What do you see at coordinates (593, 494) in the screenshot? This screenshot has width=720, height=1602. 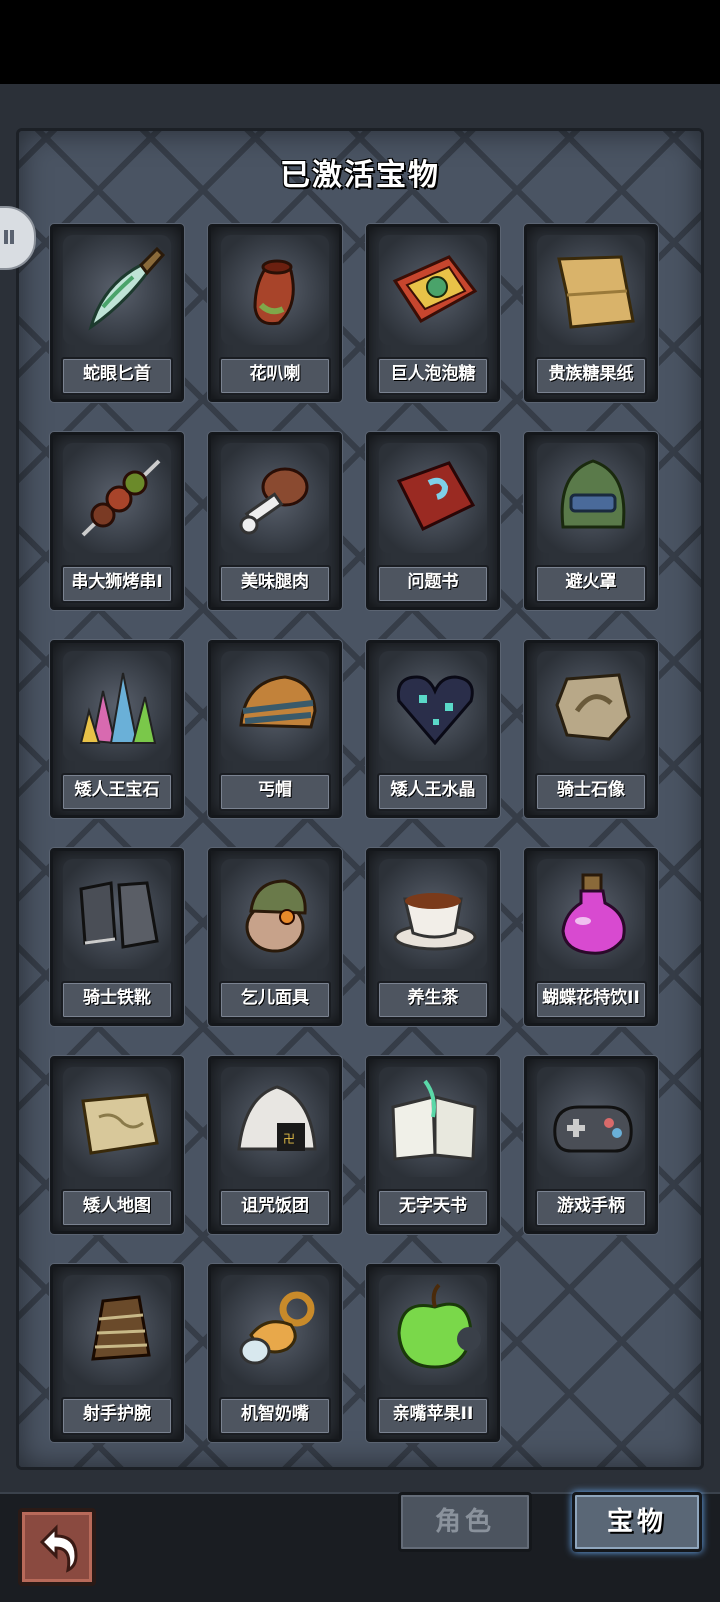 I see `fire-helmet-icon` at bounding box center [593, 494].